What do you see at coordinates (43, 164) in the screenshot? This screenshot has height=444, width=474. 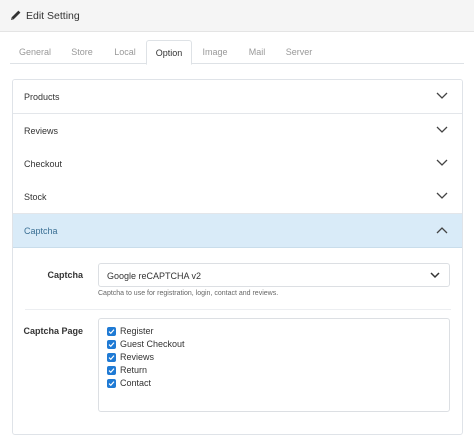 I see `accordion-label: Checkout` at bounding box center [43, 164].